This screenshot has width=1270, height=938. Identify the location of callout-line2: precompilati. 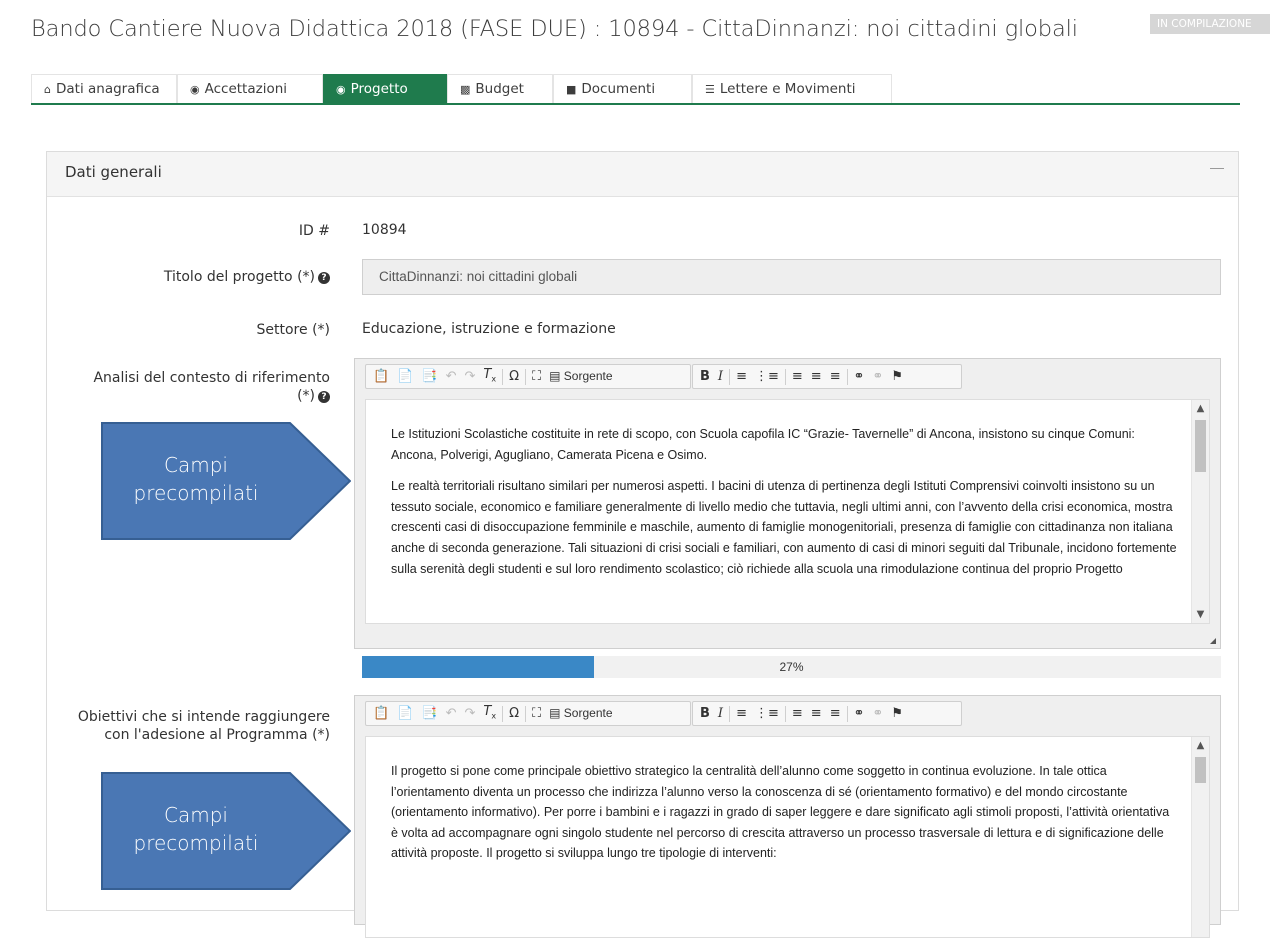
(196, 843).